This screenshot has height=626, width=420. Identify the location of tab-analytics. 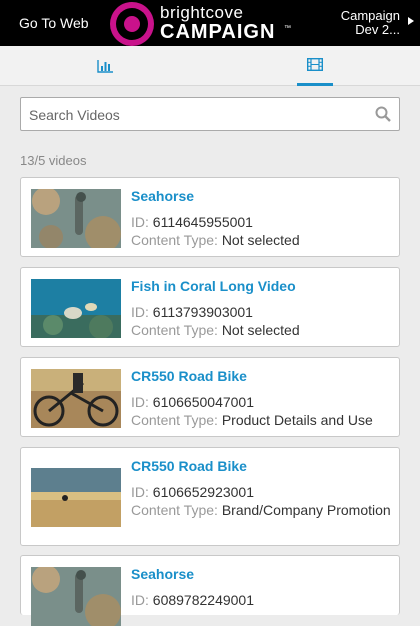
(105, 66).